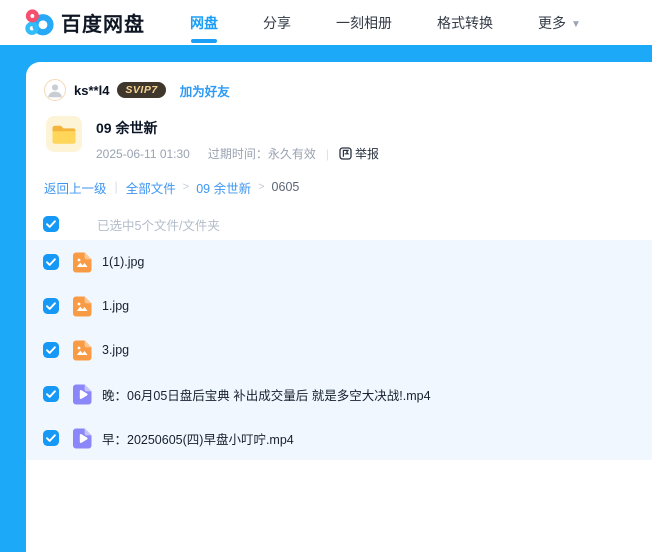 This screenshot has height=552, width=652. I want to click on add-friend-link: 加为好友, so click(205, 90).